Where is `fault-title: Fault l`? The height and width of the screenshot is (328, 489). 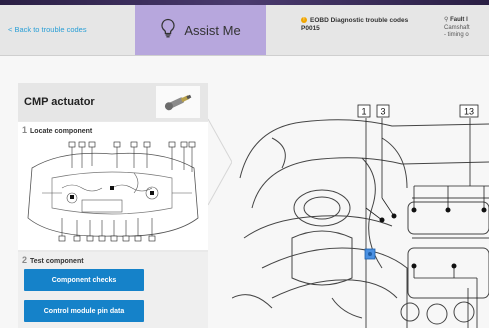 fault-title: Fault l is located at coordinates (459, 20).